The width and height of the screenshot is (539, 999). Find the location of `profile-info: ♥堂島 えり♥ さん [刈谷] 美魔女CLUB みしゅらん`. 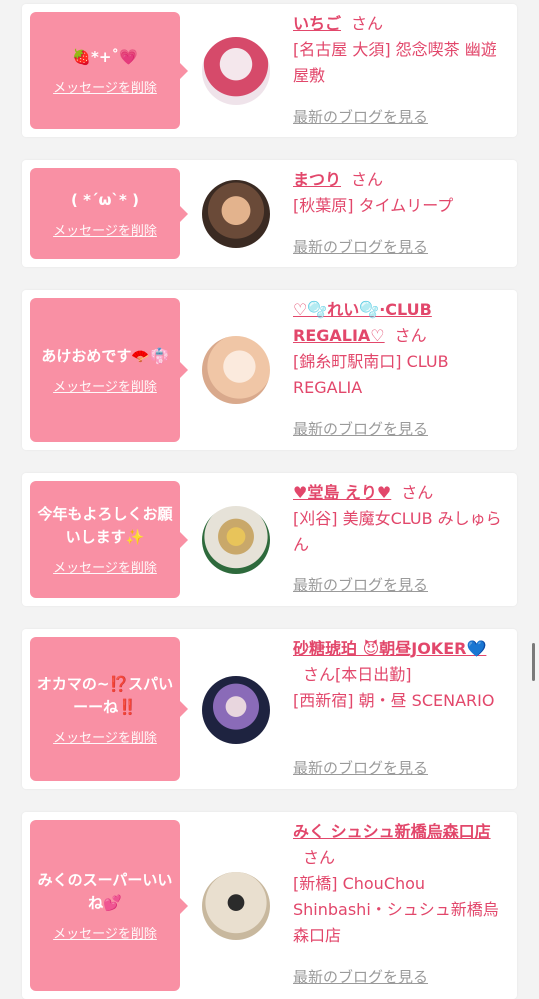

profile-info: ♥堂島 えり♥ さん [刈谷] 美魔女CLUB みしゅらん is located at coordinates (399, 519).